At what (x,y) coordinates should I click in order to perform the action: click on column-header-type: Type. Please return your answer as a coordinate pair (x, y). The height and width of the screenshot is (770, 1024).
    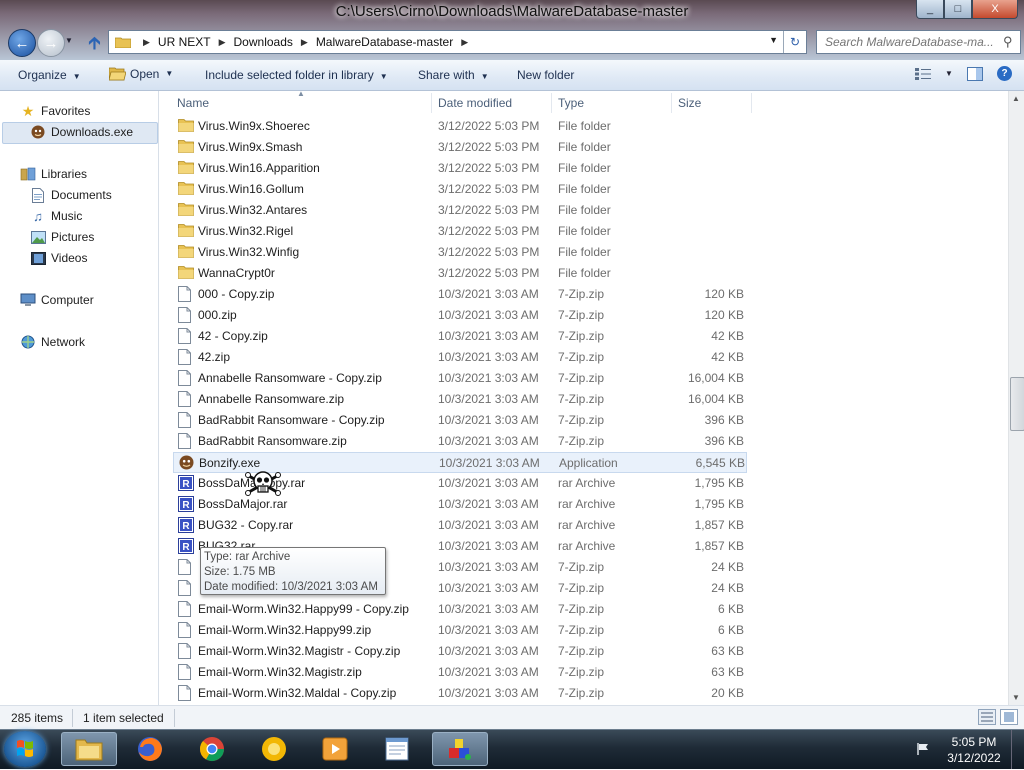
    Looking at the image, I should click on (571, 103).